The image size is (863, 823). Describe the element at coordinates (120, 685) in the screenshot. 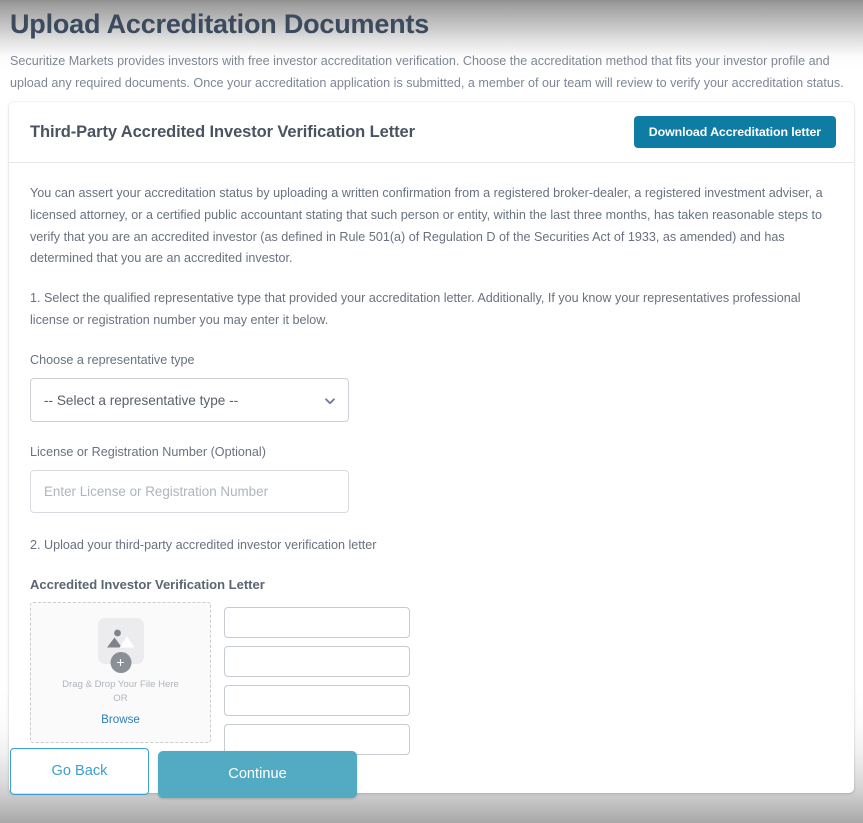

I see `dropzone-drag-text: Drag & Drop Your File Here` at that location.